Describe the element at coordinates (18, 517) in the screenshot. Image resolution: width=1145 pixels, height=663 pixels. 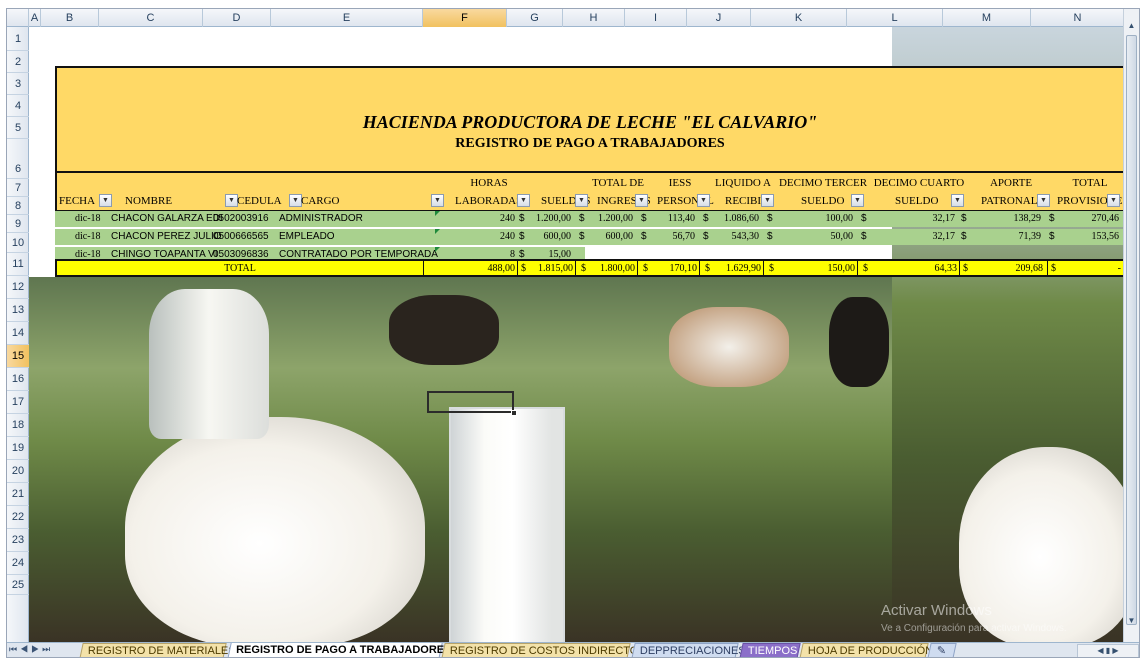
I see `row-header-22: 22` at that location.